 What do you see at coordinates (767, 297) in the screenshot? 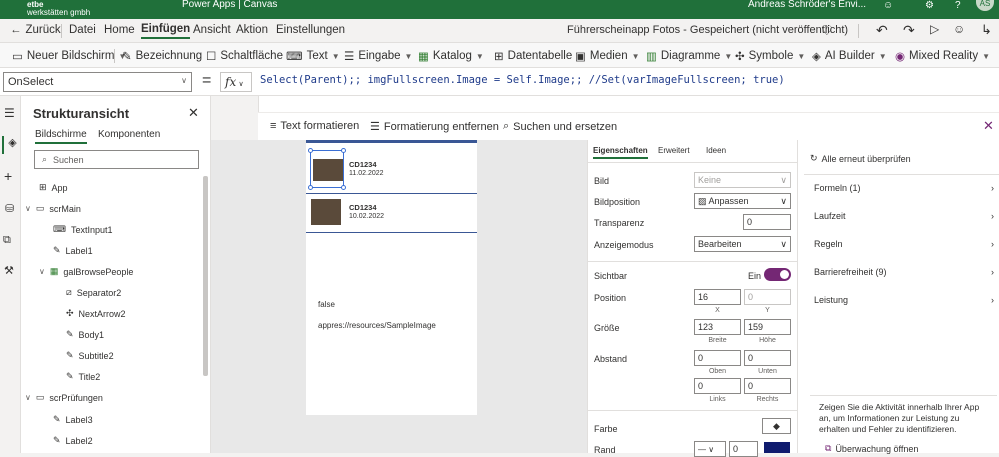
I see `position-y-input: 0` at bounding box center [767, 297].